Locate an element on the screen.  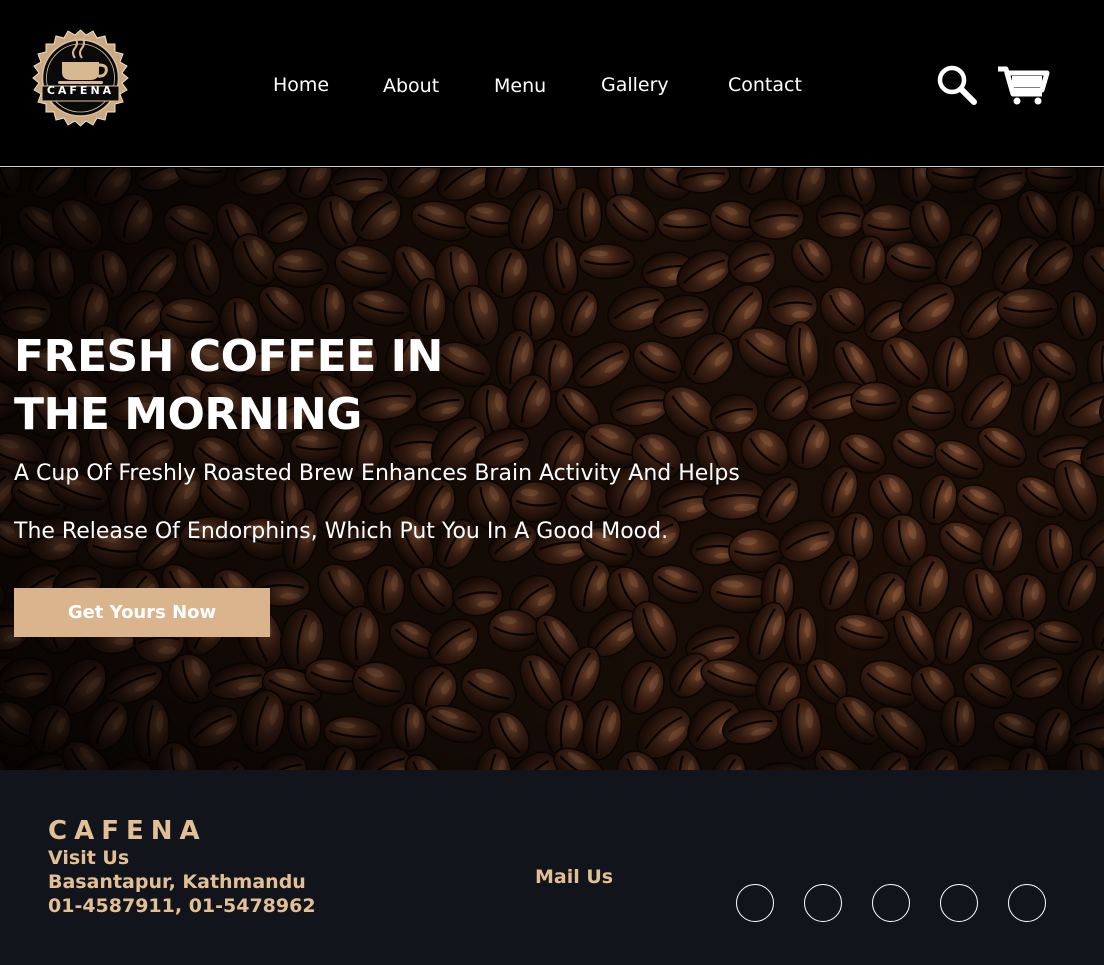
cart-icon is located at coordinates (1024, 85).